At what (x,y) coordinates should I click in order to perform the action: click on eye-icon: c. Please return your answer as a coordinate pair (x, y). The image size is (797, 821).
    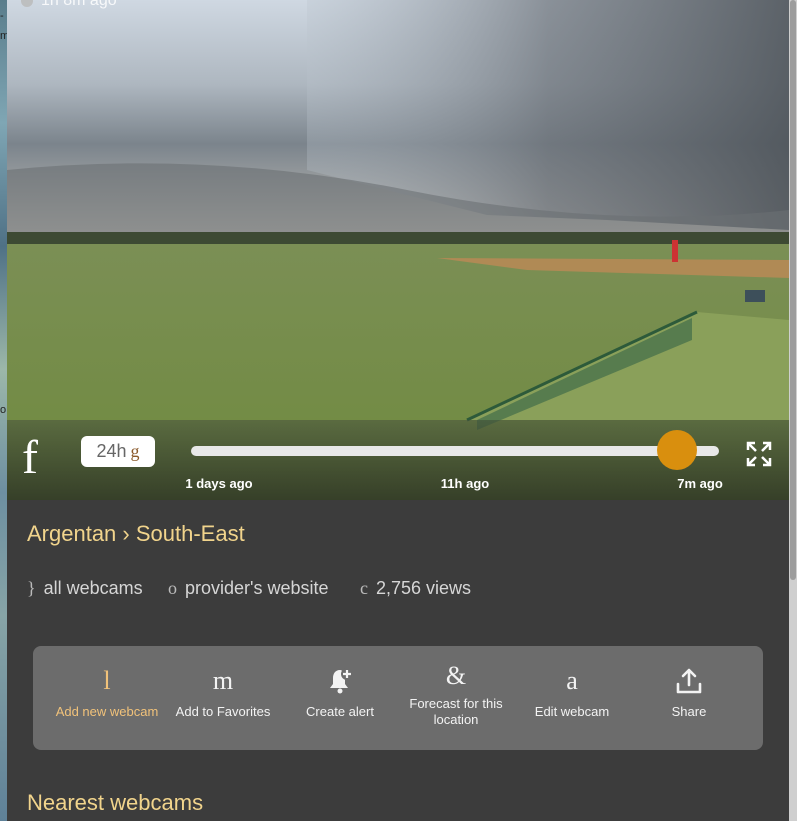
    Looking at the image, I should click on (364, 588).